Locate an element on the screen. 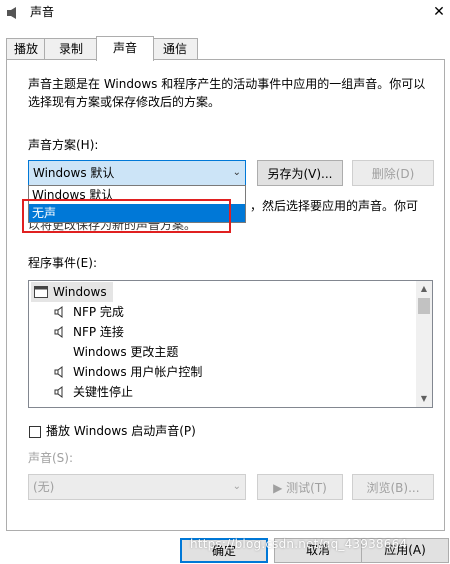  tab-sounds: 声音 is located at coordinates (125, 48).